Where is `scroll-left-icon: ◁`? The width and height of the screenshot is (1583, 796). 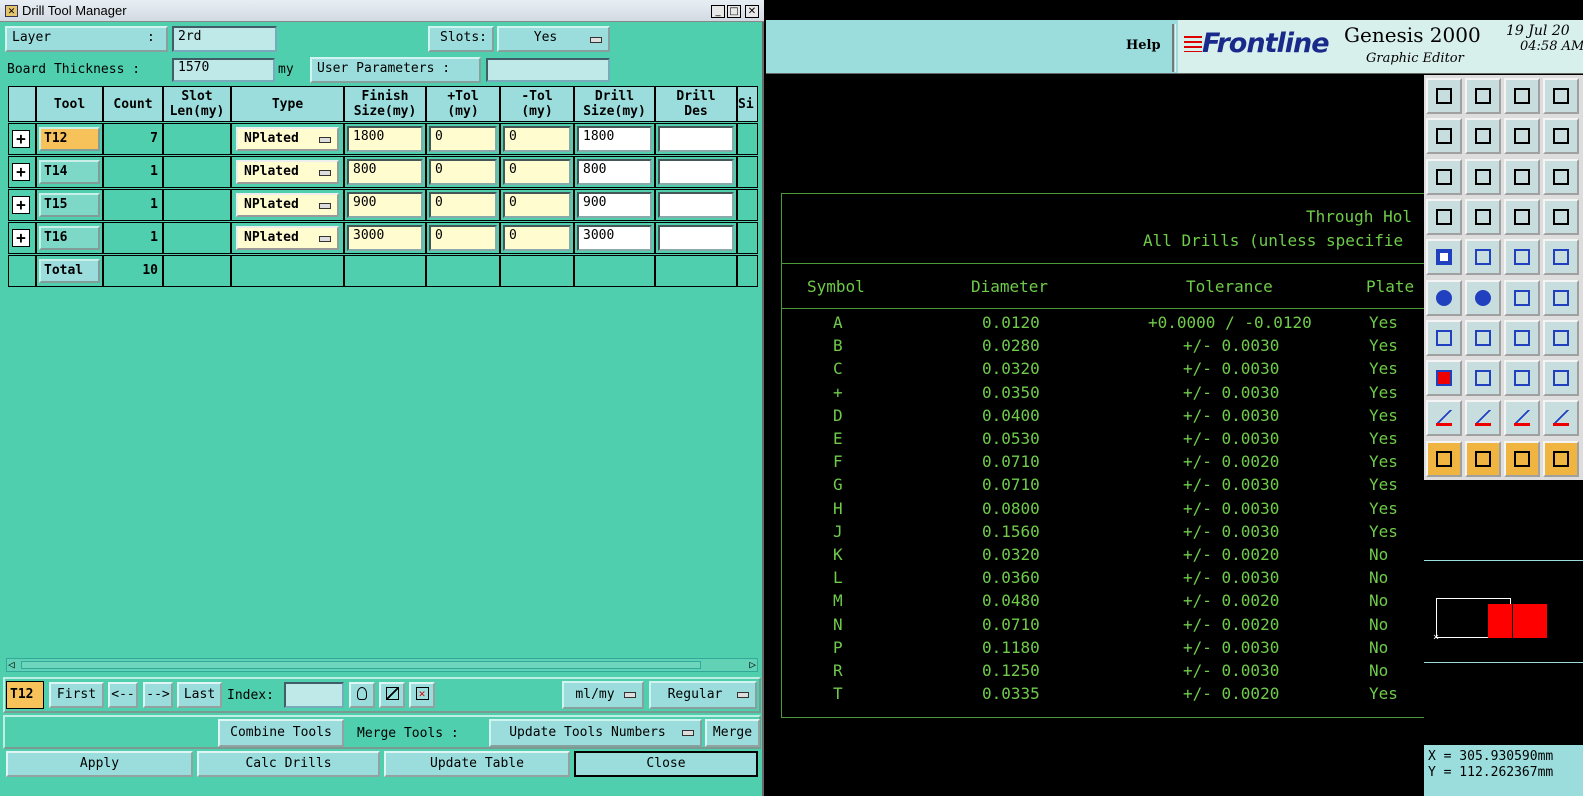
scroll-left-icon: ◁ is located at coordinates (11, 665).